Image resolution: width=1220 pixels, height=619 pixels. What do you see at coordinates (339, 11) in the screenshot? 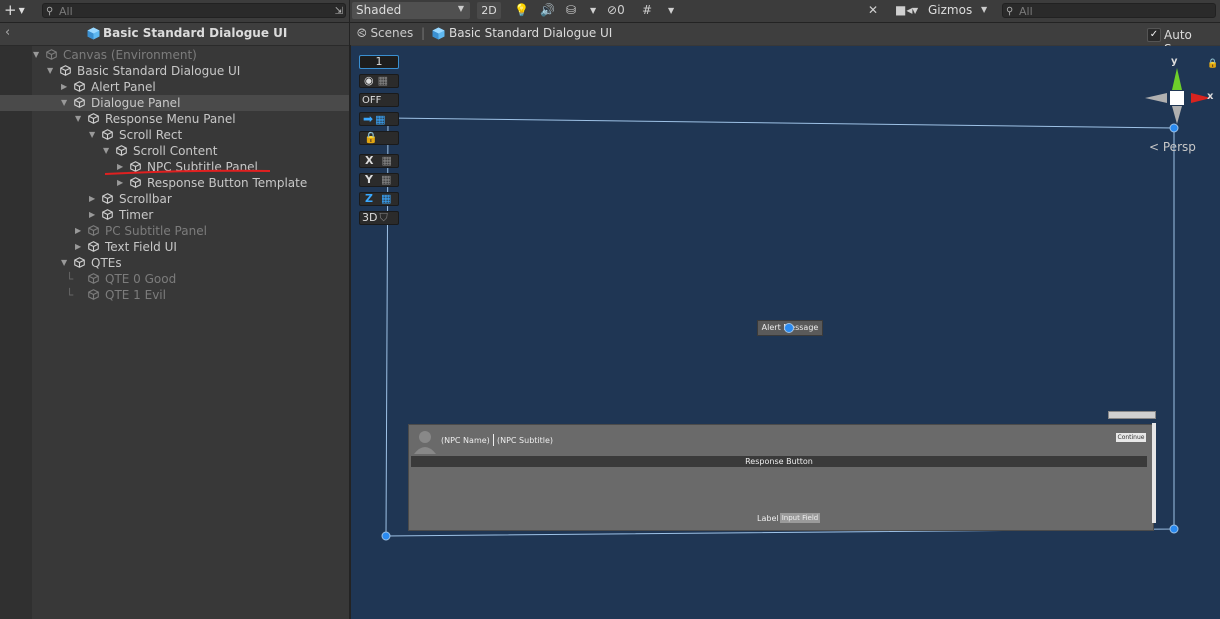
I see `search-options-icon: ⇲` at bounding box center [339, 11].